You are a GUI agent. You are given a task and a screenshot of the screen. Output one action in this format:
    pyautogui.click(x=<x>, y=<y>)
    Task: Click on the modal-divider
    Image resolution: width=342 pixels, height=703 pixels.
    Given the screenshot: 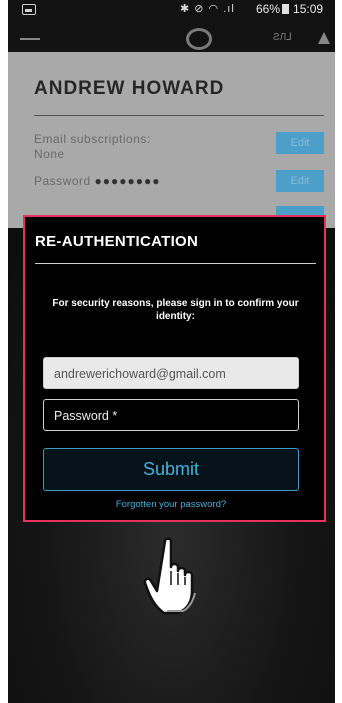 What is the action you would take?
    pyautogui.click(x=175, y=263)
    